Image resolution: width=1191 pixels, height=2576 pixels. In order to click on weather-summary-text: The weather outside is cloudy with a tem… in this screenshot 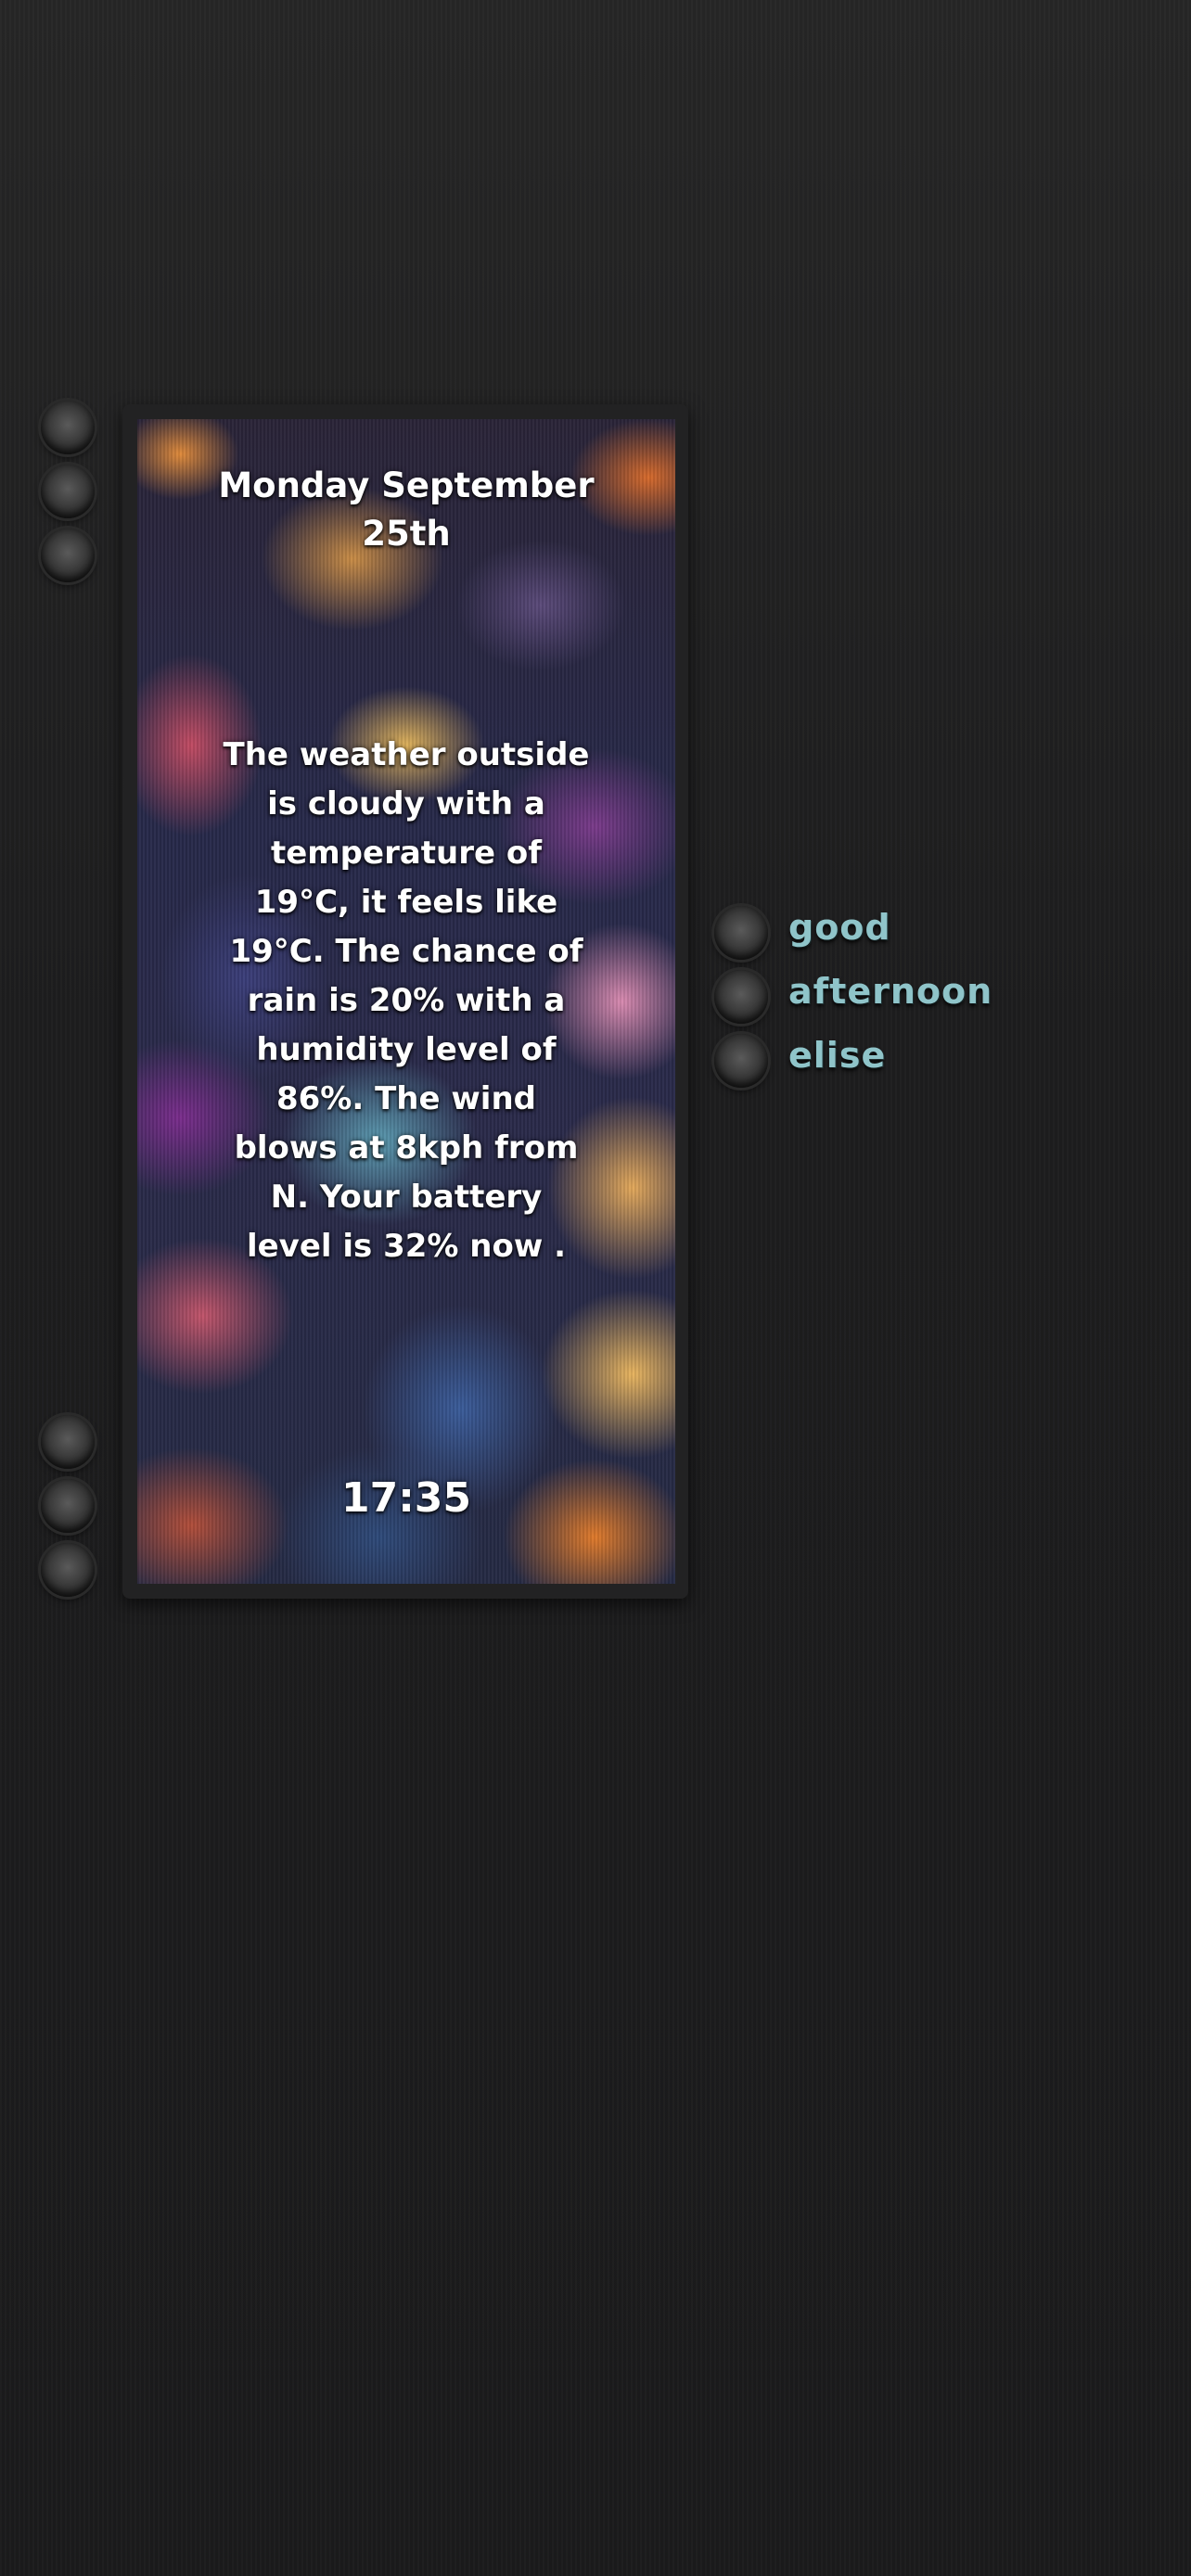, I will do `click(406, 1000)`.